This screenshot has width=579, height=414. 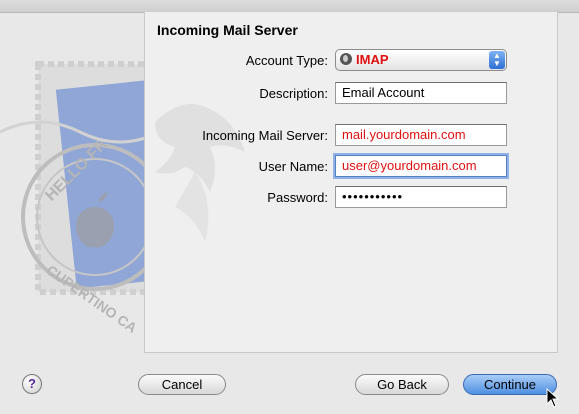 What do you see at coordinates (227, 30) in the screenshot?
I see `panel-title: Incoming Mail Server` at bounding box center [227, 30].